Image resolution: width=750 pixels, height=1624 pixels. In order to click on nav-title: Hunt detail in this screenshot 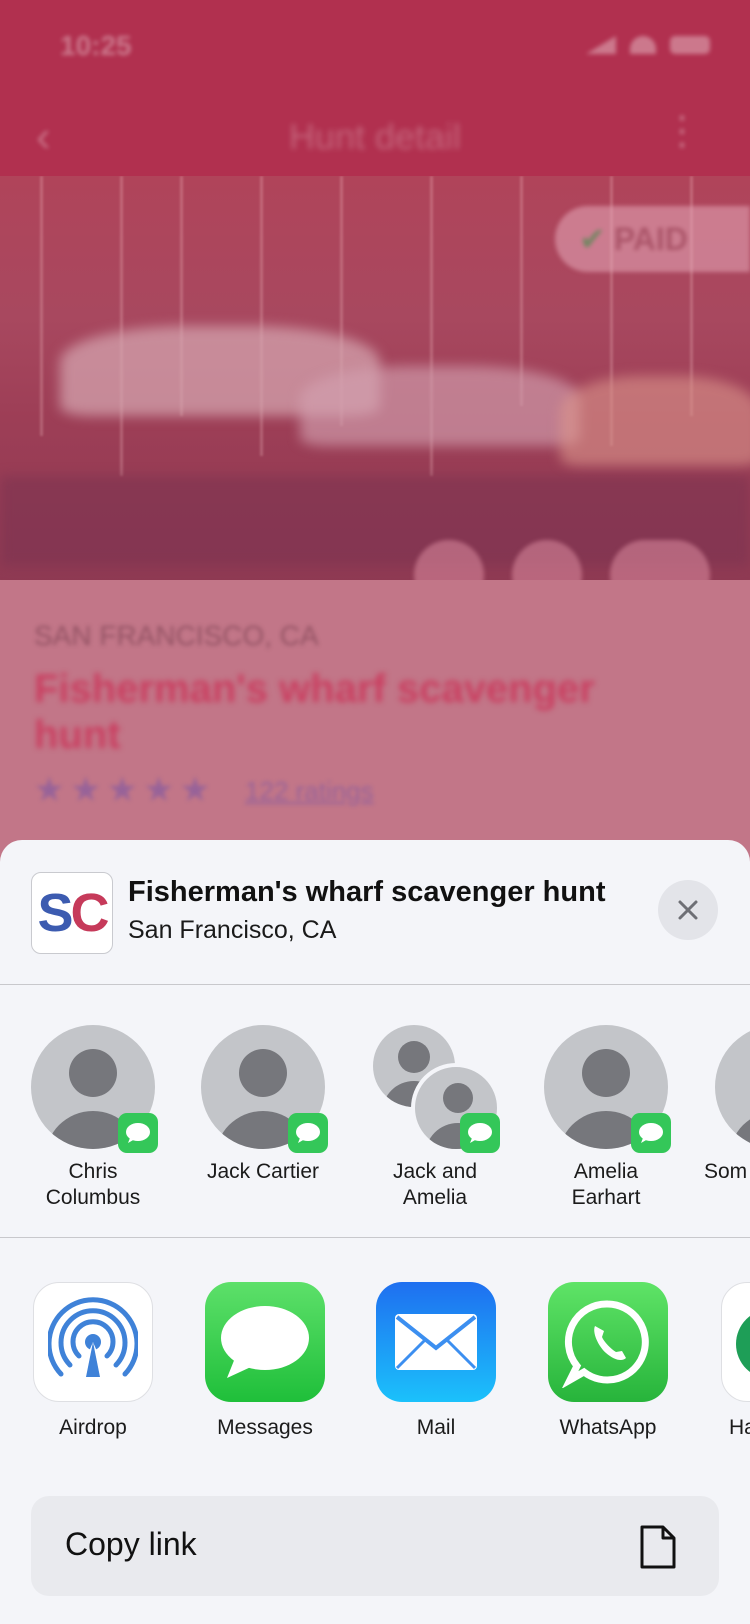, I will do `click(375, 136)`.